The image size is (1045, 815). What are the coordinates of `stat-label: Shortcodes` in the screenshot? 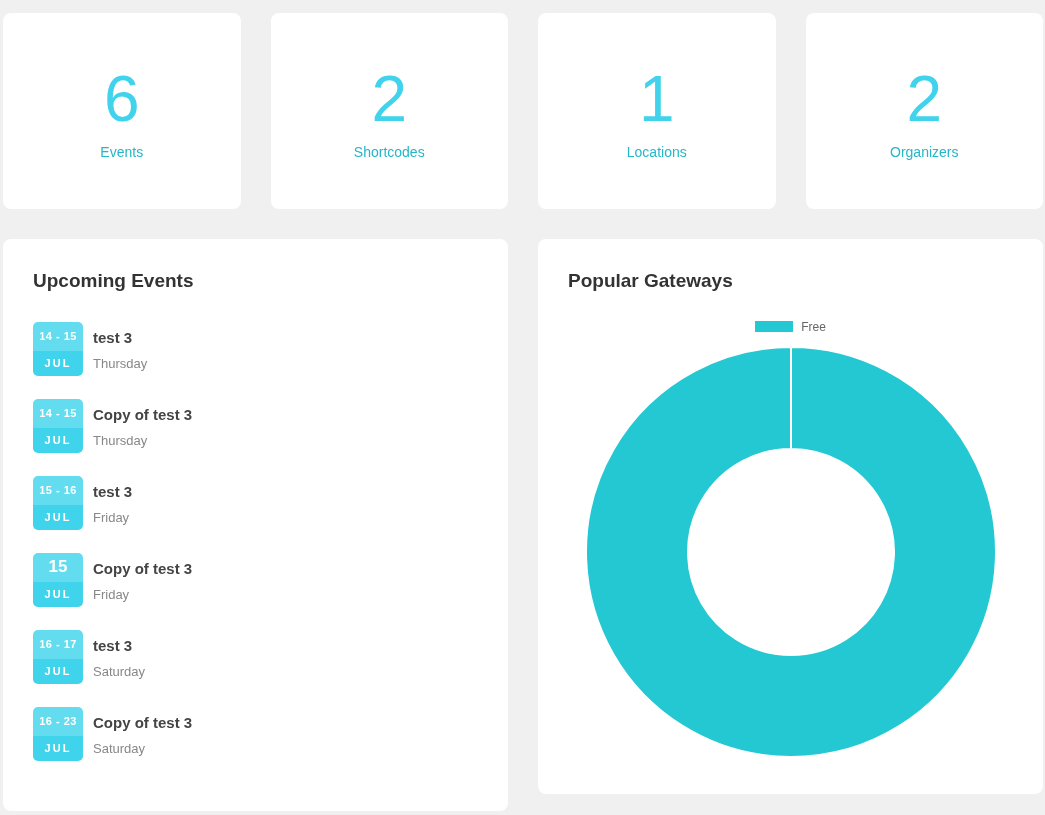 It's located at (389, 152).